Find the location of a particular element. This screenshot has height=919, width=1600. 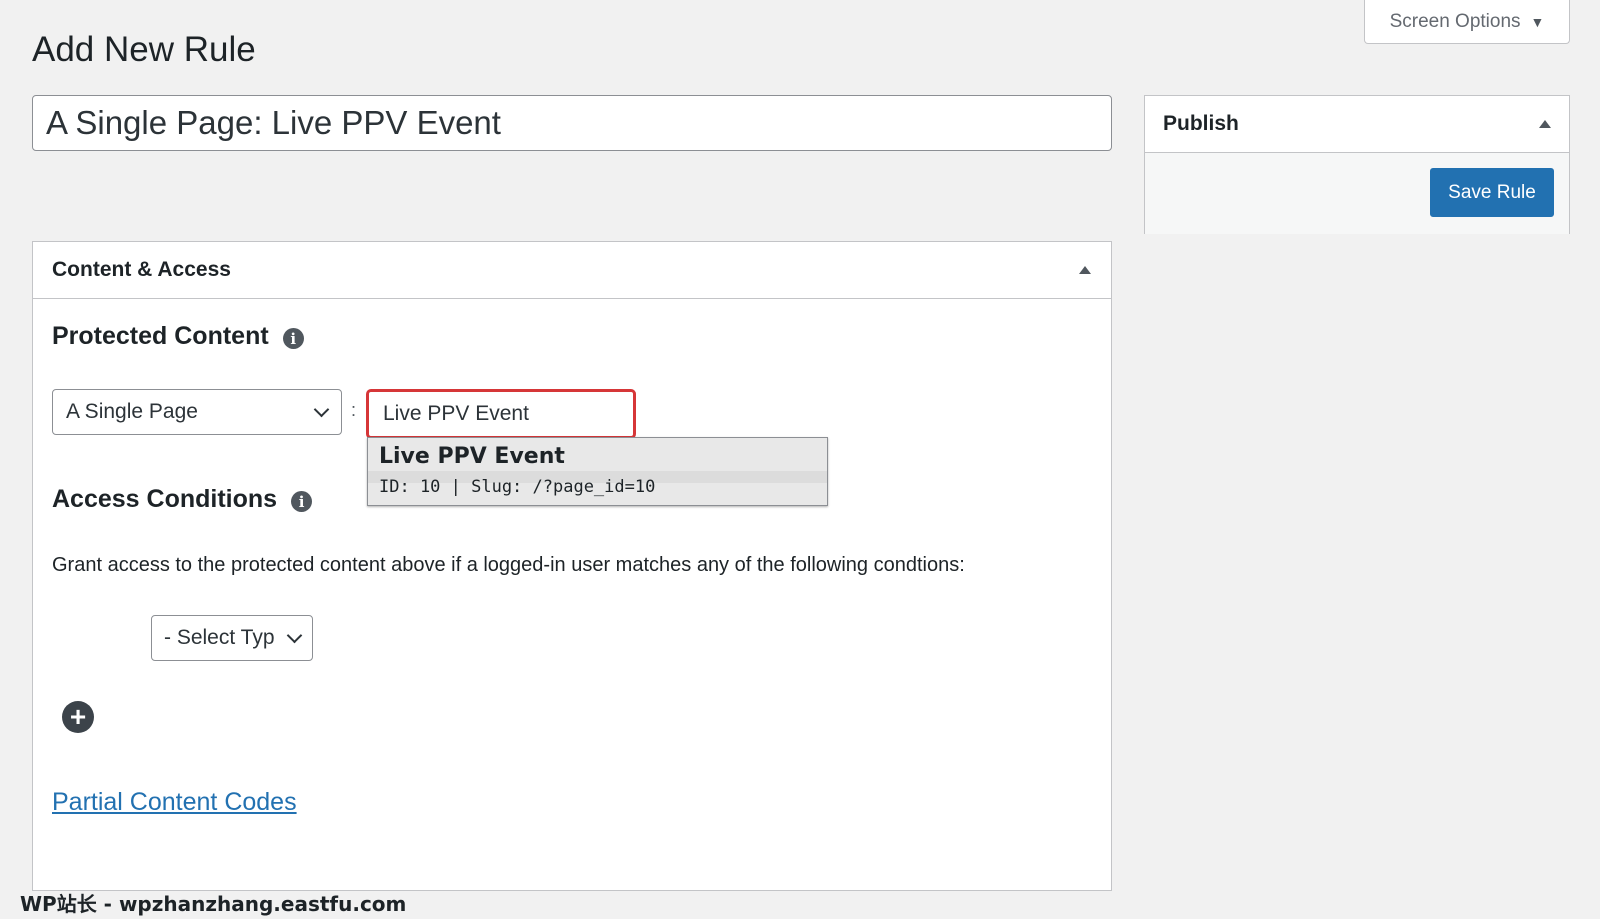

page-title: Add New Rule is located at coordinates (144, 49).